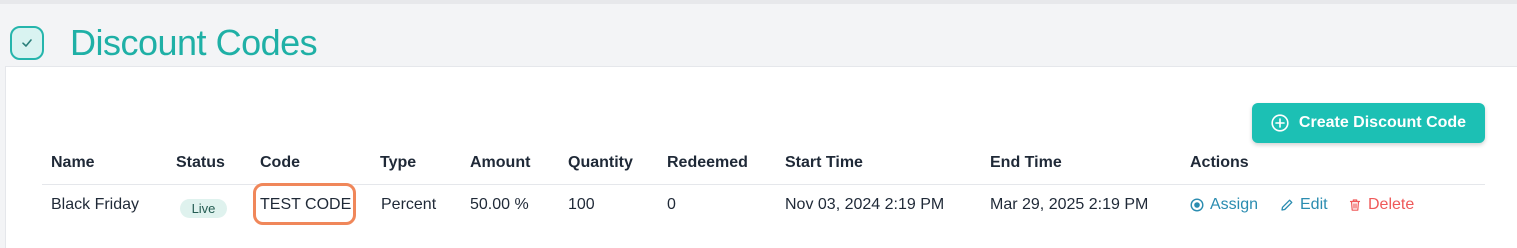  Describe the element at coordinates (581, 204) in the screenshot. I see `cell-quantity: 100` at that location.